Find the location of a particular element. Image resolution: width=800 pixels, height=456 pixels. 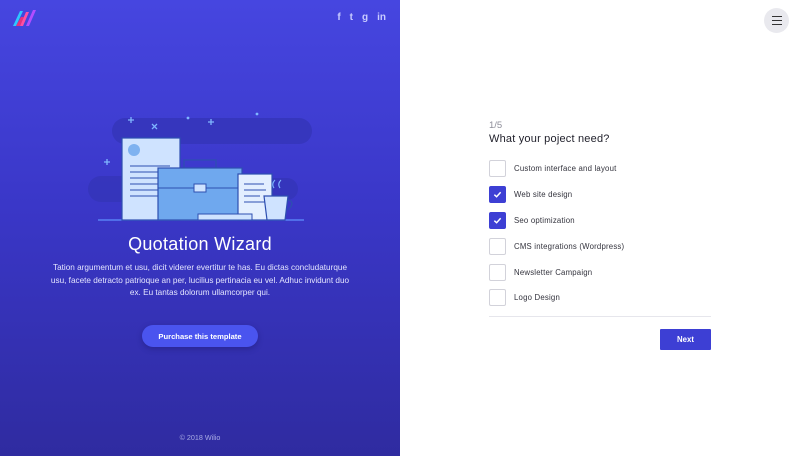

hamburger-menu-button is located at coordinates (776, 20).